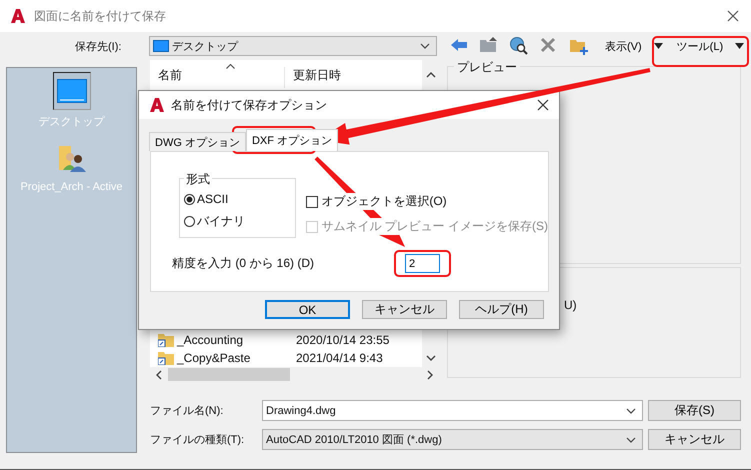 This screenshot has width=751, height=470. What do you see at coordinates (342, 77) in the screenshot?
I see `column-header: 更新日時` at bounding box center [342, 77].